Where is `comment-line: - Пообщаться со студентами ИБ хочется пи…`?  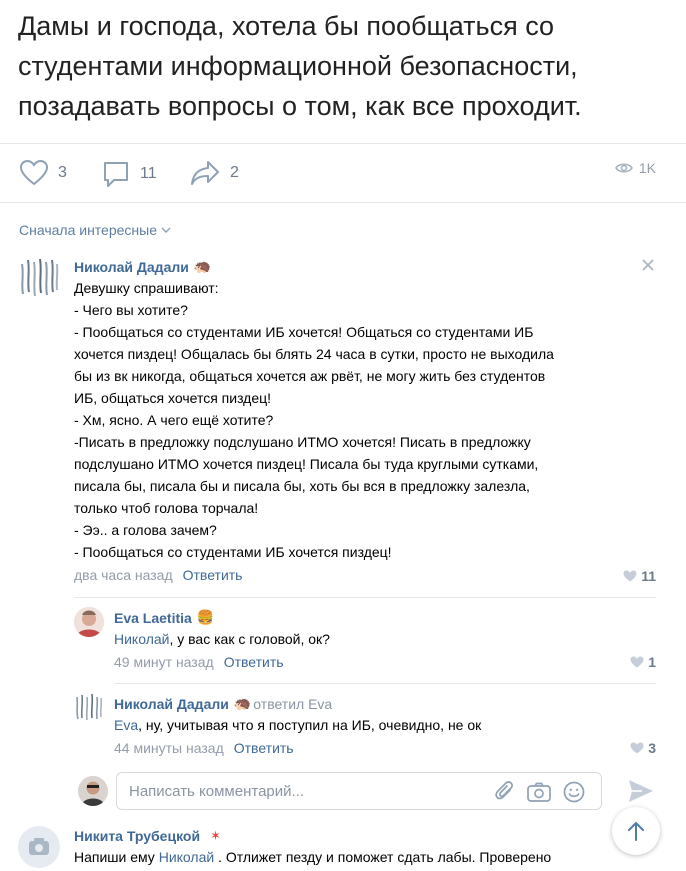 comment-line: - Пообщаться со студентами ИБ хочется пи… is located at coordinates (233, 552).